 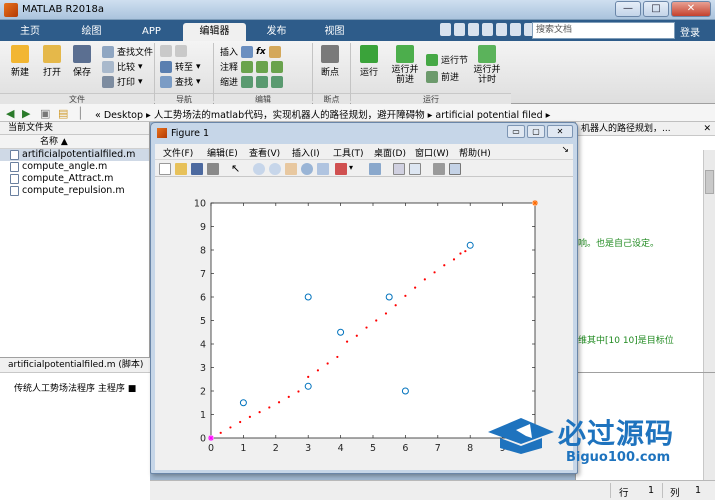 I want to click on advance-button: 前进, so click(x=442, y=76).